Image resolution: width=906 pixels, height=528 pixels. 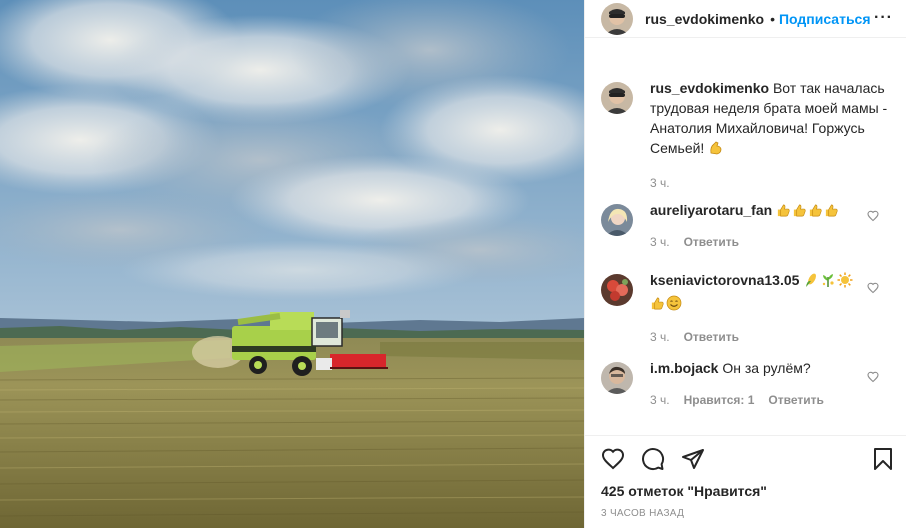 What do you see at coordinates (883, 459) in the screenshot?
I see `bookmark-icon` at bounding box center [883, 459].